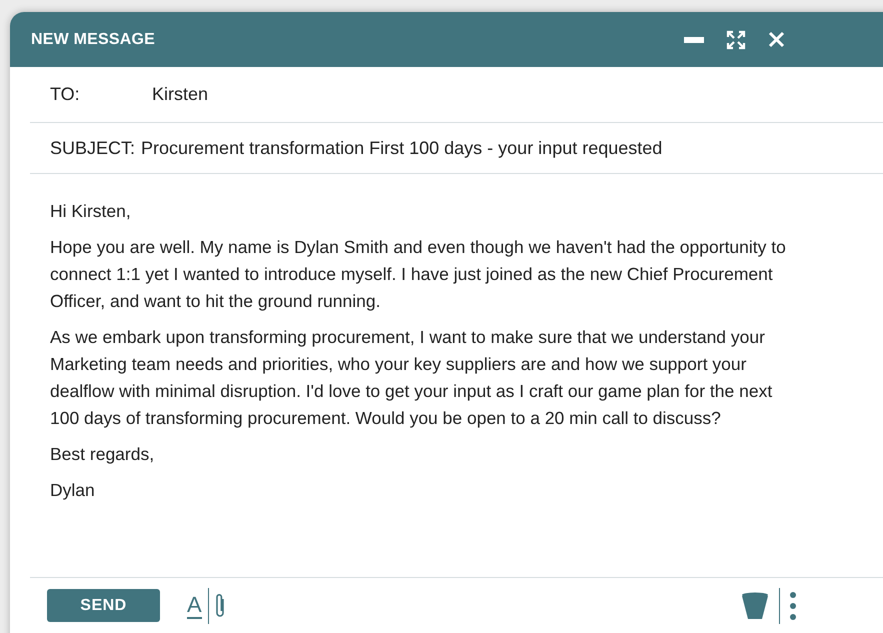  I want to click on message-paragraph: As we embark upon transforming procurement, I want to make sure that we understand your Marketing team needs and priorities, who your key suppliers are and how we support your dealflow with minimal disruption. I'd love to get your input as I craft our game plan for the next 100 days of transforming procurement. Would you be open to a 20 min call to discuss?, so click(412, 378).